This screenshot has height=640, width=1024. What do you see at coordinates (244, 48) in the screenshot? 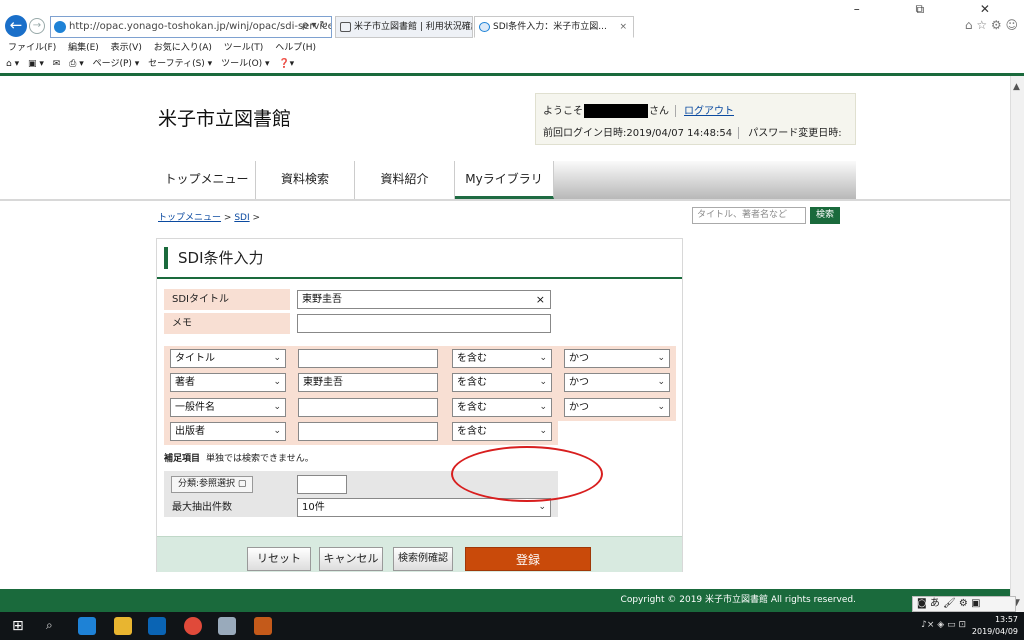
I see `menu-tools: ツール(T)` at bounding box center [244, 48].